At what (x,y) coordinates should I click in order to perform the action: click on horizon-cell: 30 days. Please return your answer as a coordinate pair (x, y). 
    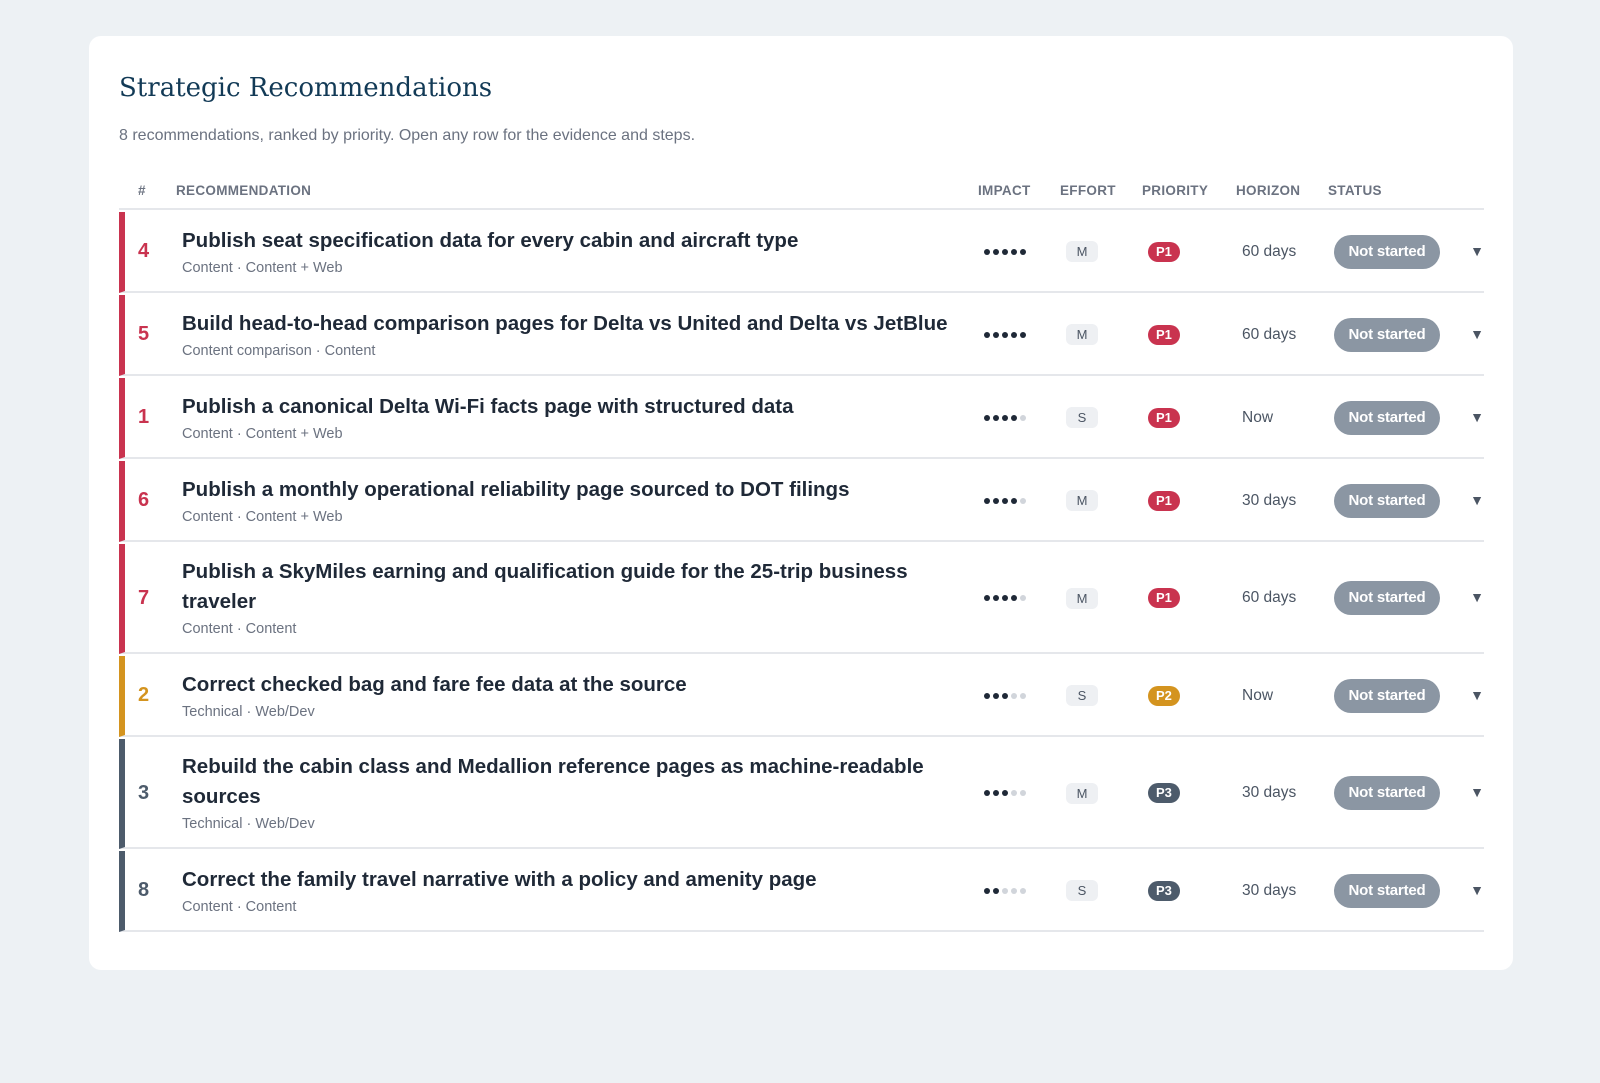
    Looking at the image, I should click on (1288, 501).